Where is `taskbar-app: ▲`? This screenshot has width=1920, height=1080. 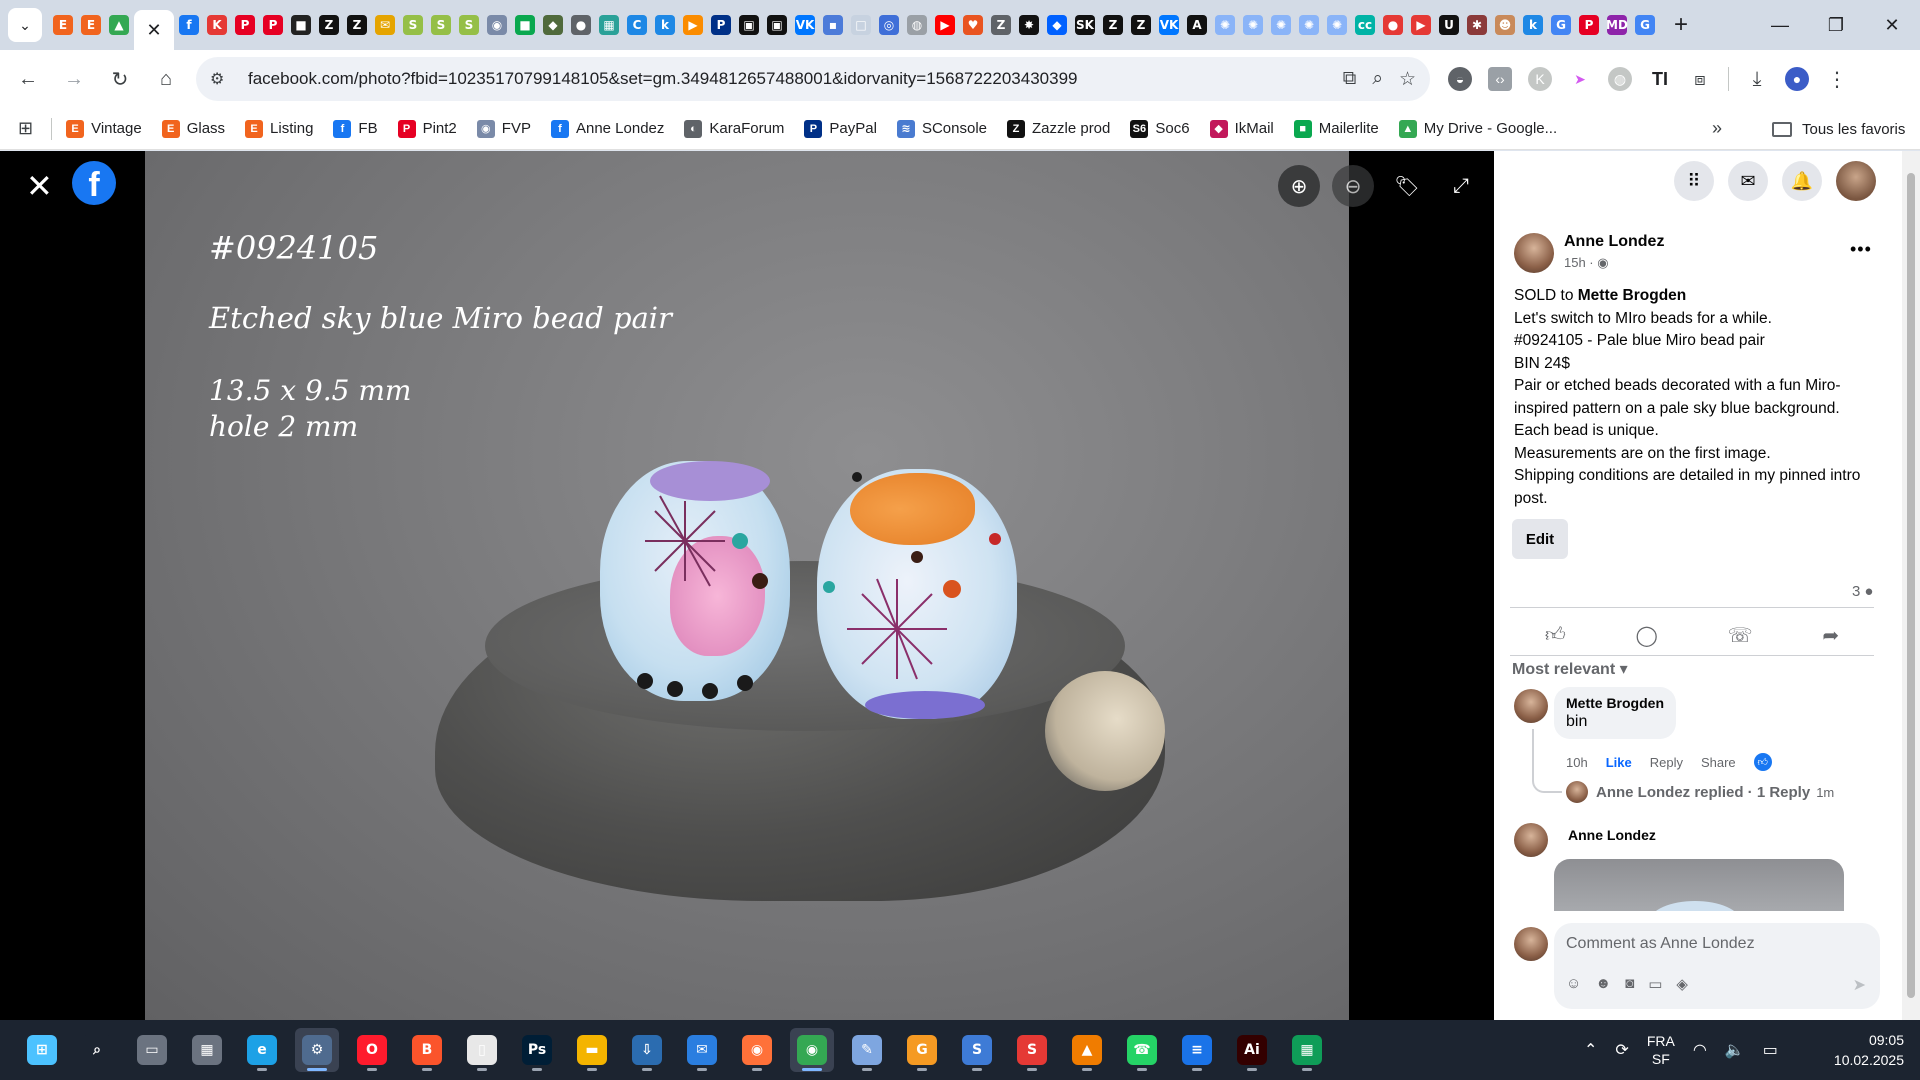 taskbar-app: ▲ is located at coordinates (1087, 1050).